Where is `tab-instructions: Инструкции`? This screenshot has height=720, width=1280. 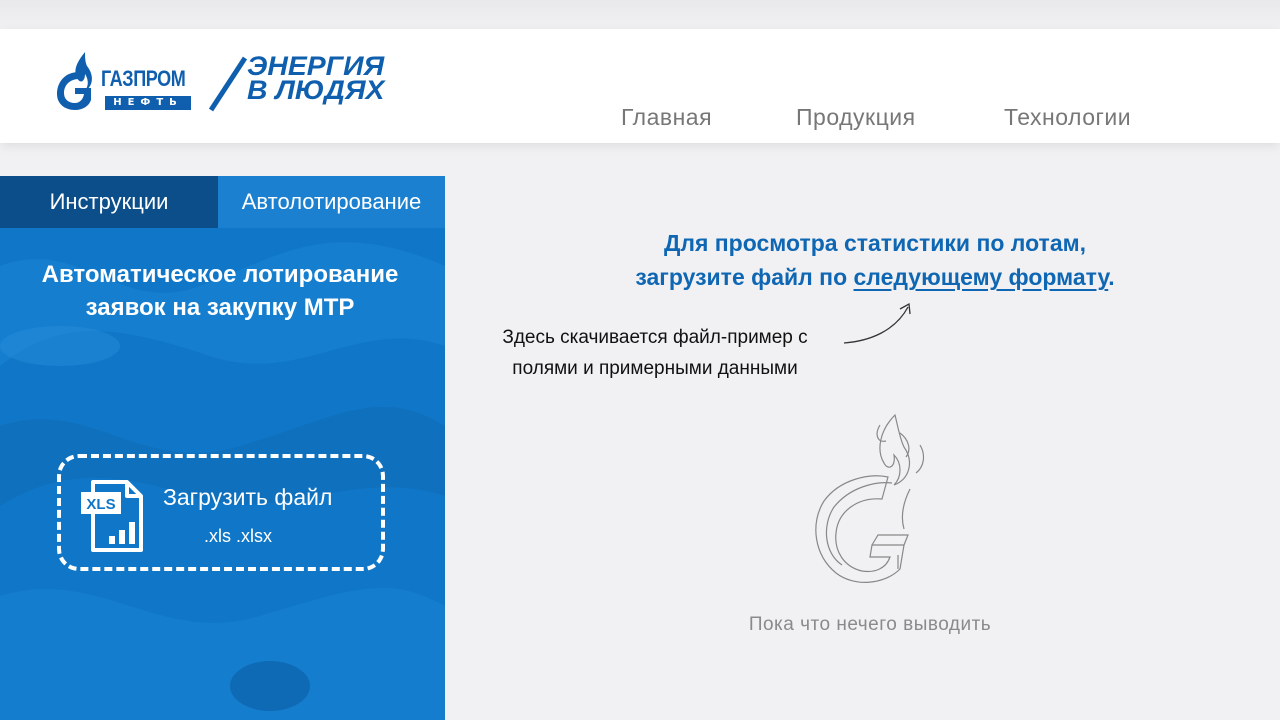
tab-instructions: Инструкции is located at coordinates (109, 202).